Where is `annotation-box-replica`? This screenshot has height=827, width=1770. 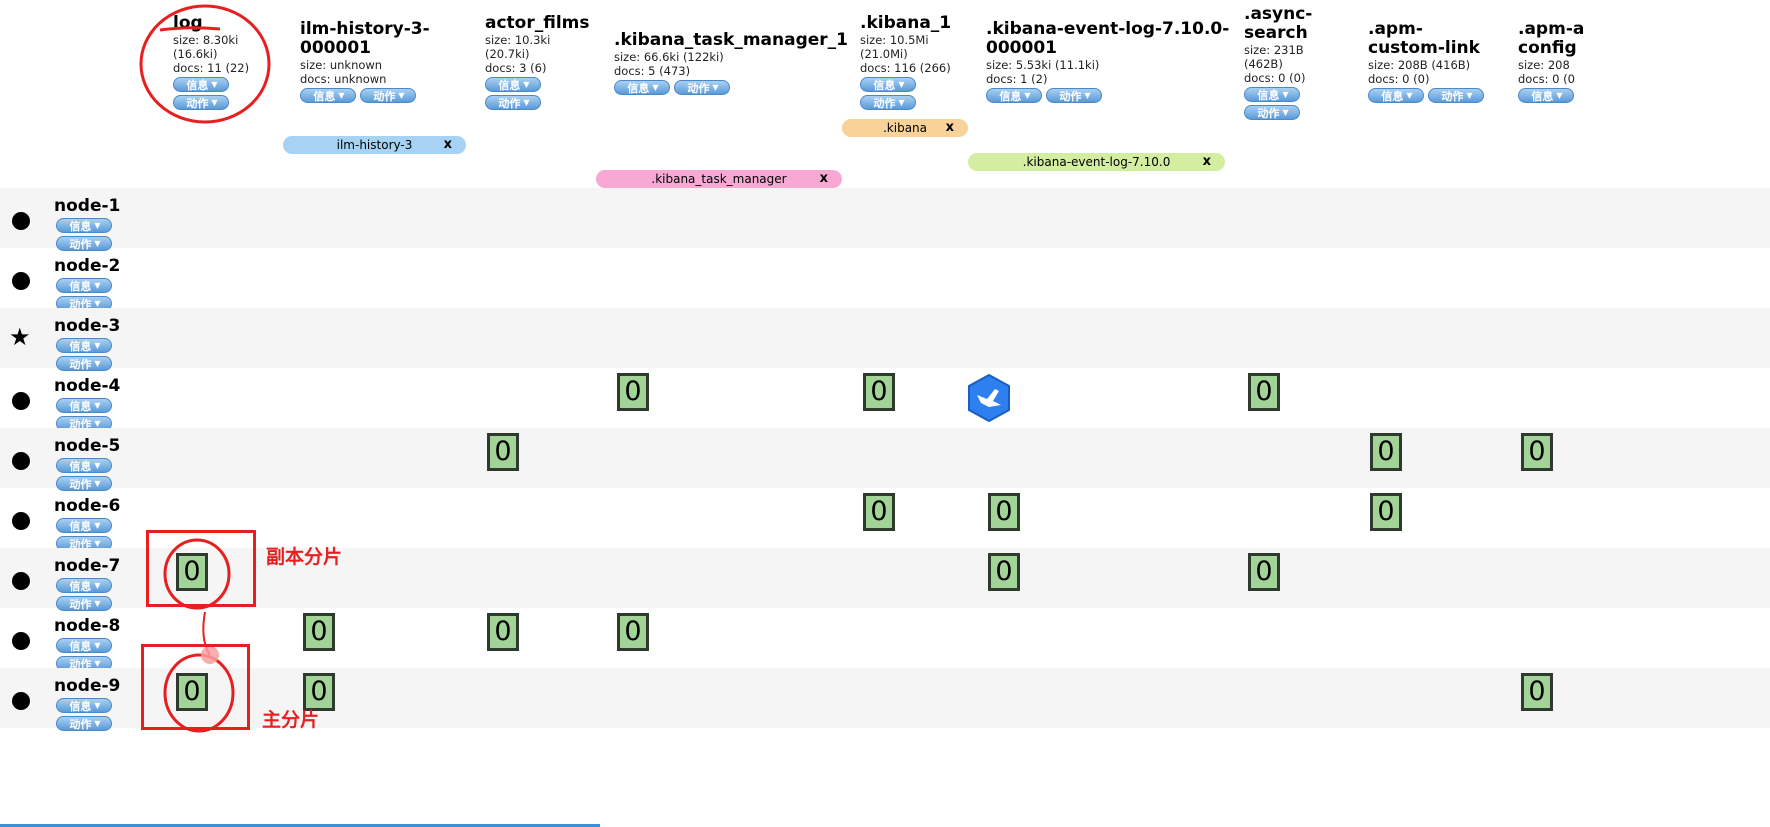
annotation-box-replica is located at coordinates (201, 568).